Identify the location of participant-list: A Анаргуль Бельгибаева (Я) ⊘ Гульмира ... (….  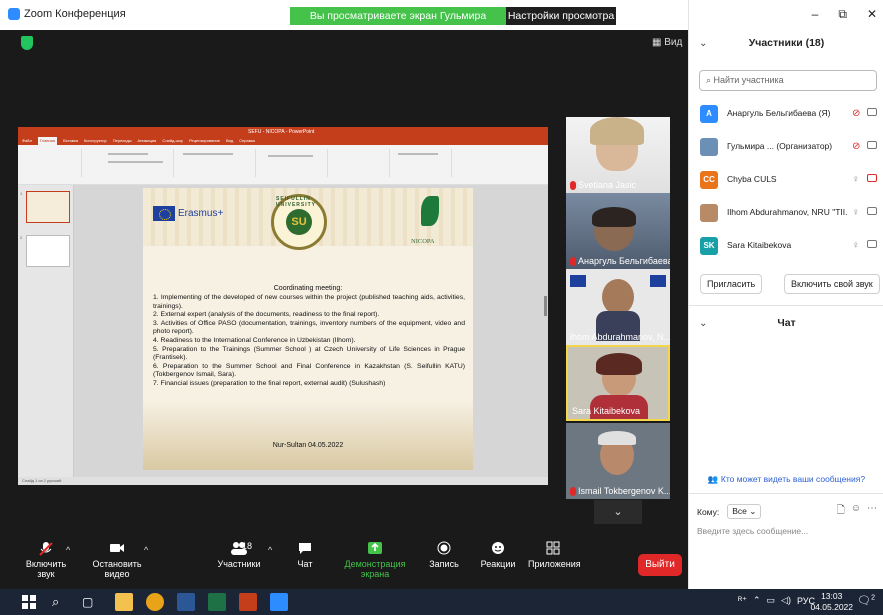
(786, 182).